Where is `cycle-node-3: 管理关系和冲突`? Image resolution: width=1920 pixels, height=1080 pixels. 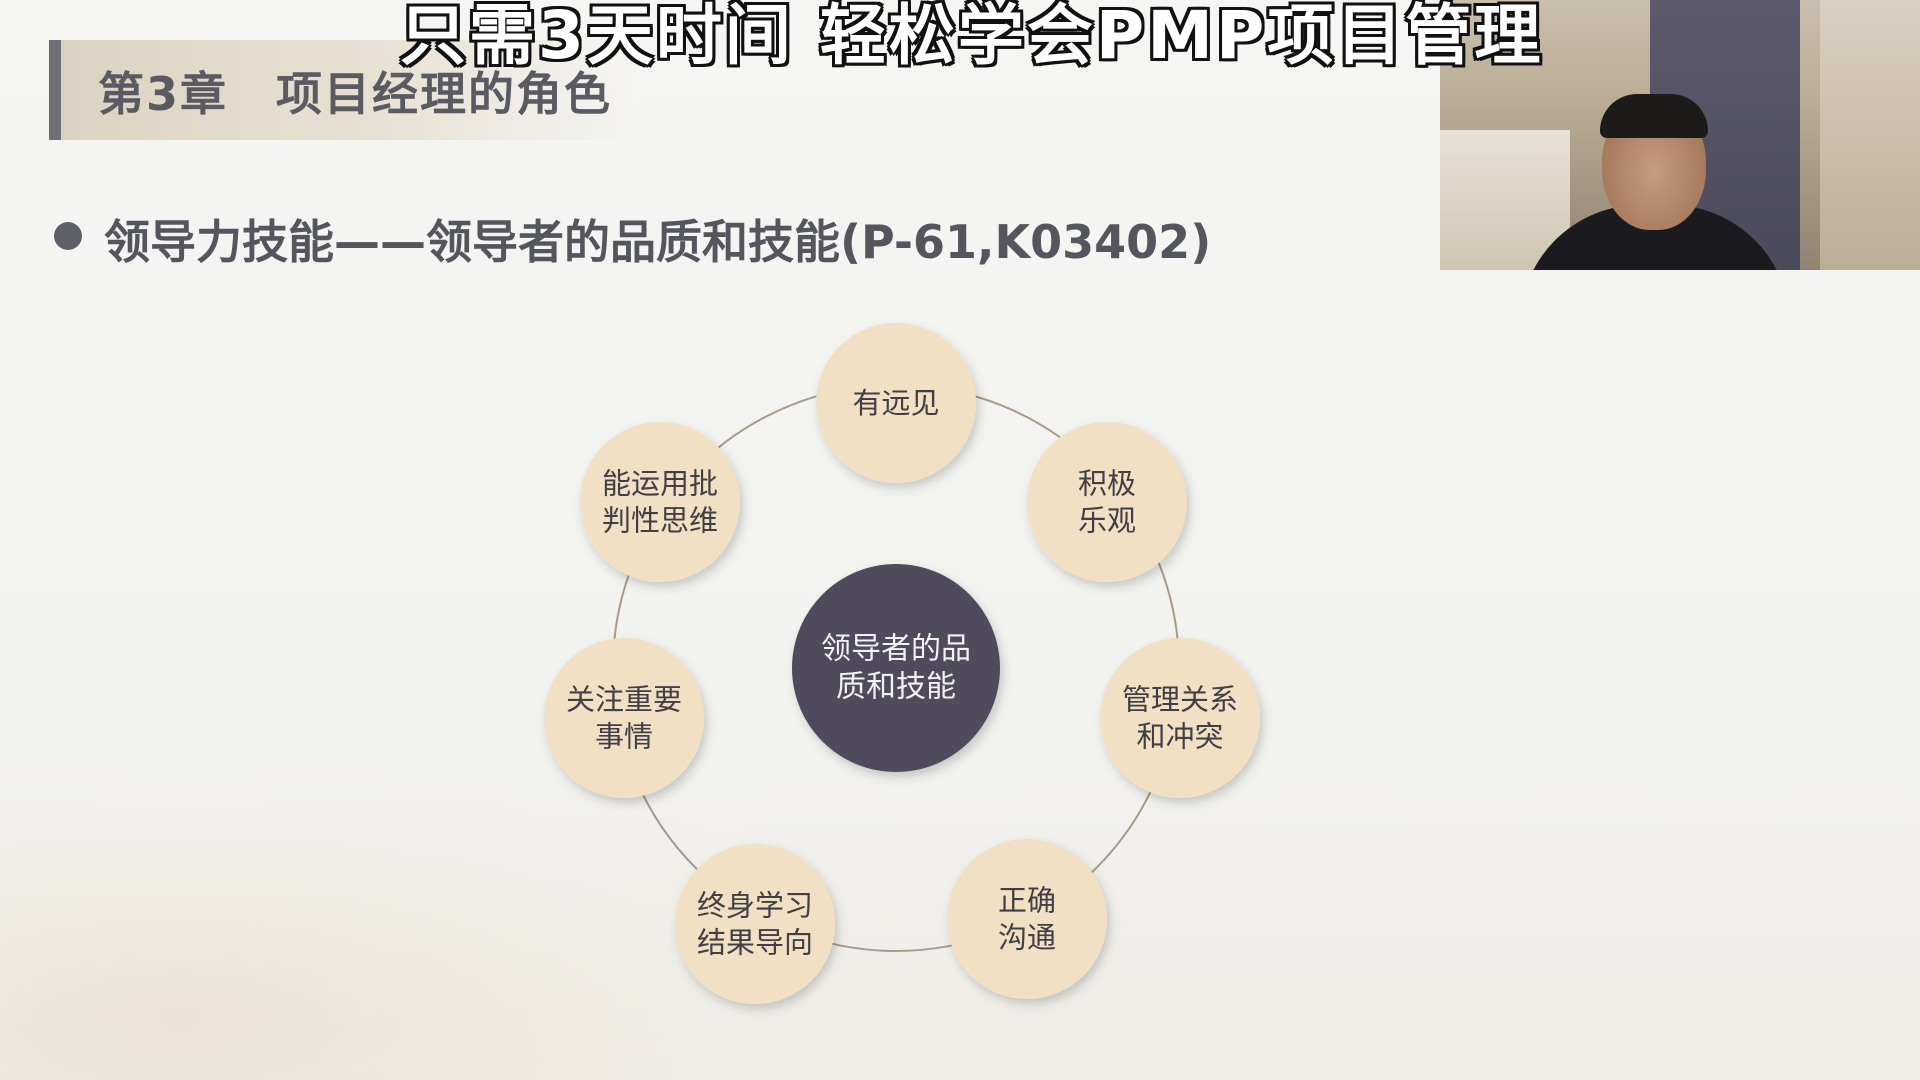 cycle-node-3: 管理关系和冲突 is located at coordinates (1180, 718).